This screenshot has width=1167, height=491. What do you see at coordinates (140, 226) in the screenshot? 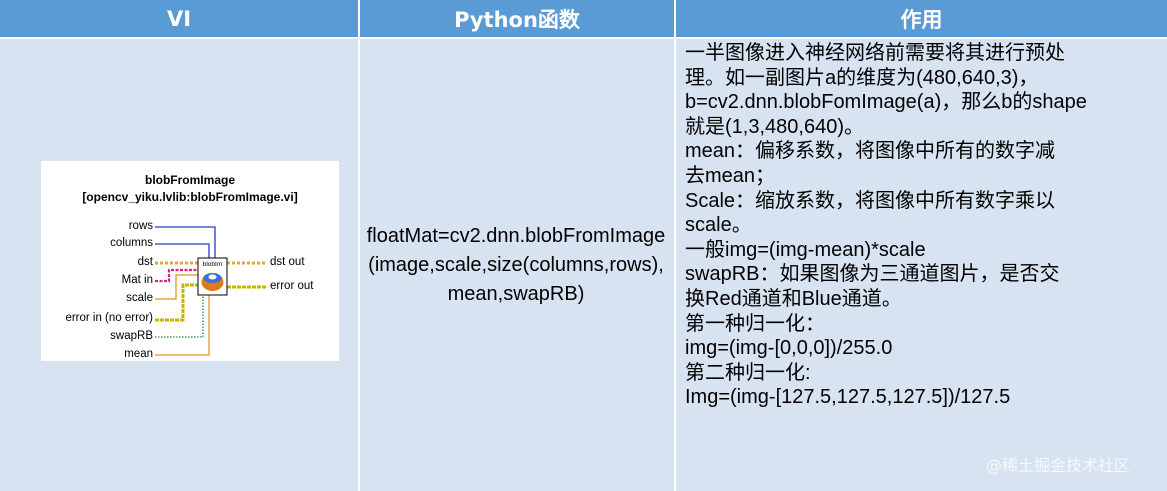
I see `terminal-rows: rows` at bounding box center [140, 226].